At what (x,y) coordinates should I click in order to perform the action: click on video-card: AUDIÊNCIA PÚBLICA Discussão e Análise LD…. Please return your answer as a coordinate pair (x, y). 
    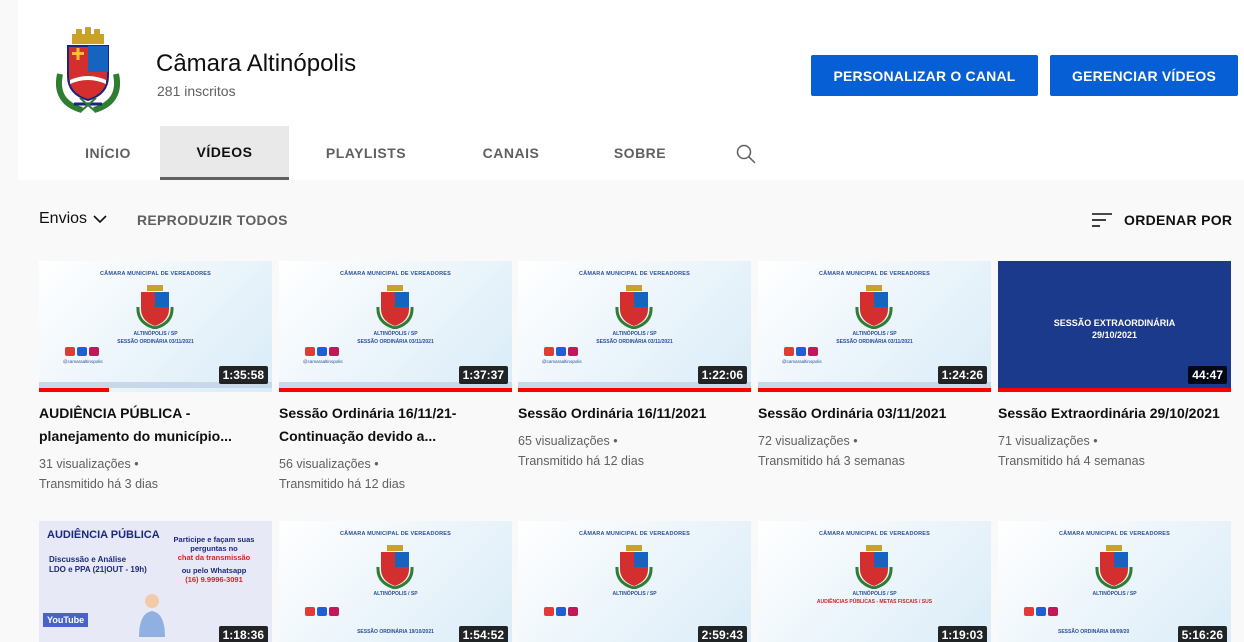
    Looking at the image, I should click on (155, 581).